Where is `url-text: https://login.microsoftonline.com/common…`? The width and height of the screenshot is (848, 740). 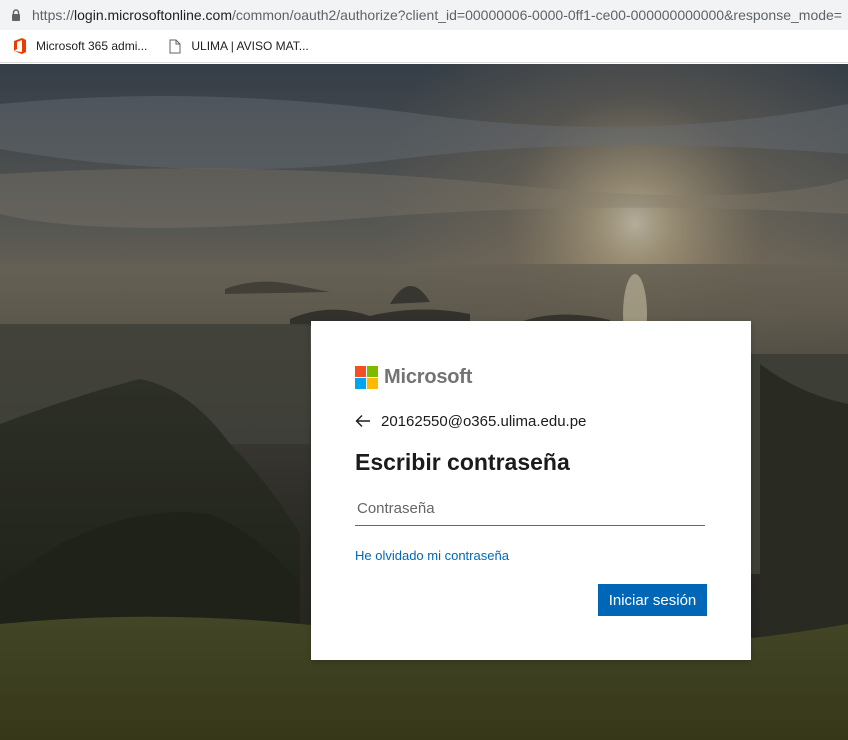
url-text: https://login.microsoftonline.com/common… is located at coordinates (437, 15).